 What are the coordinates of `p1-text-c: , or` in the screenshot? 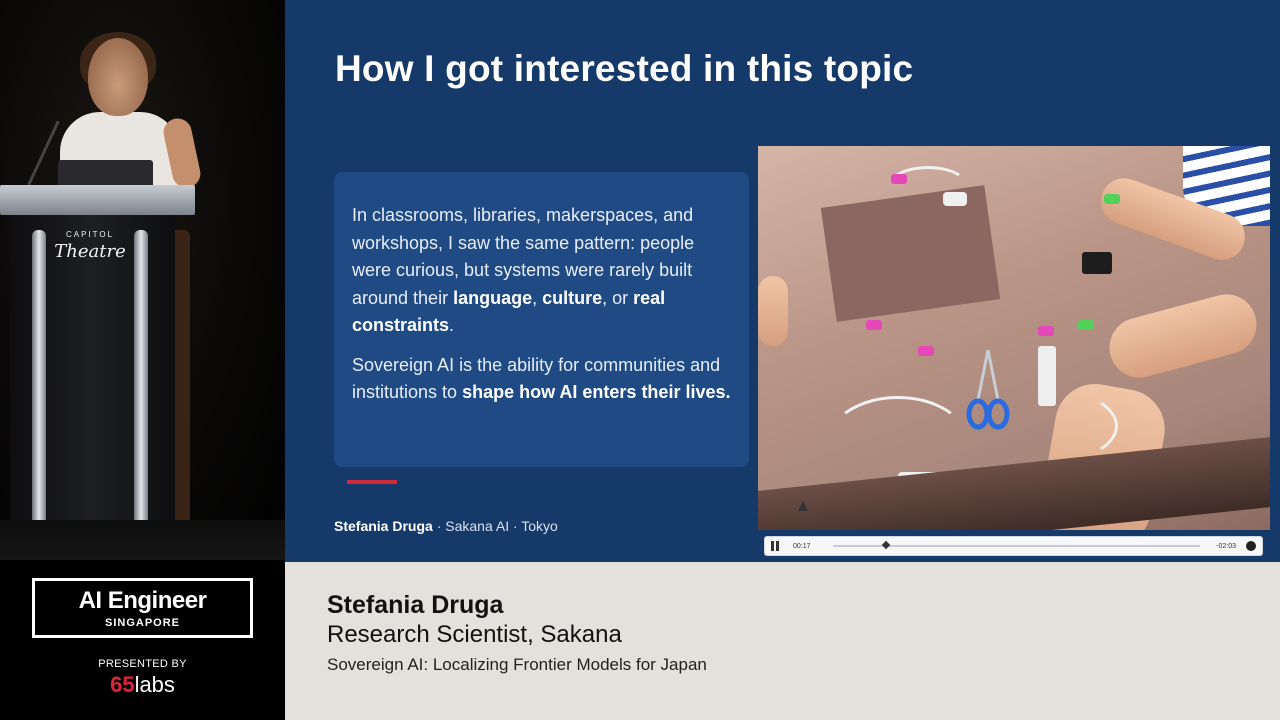 It's located at (618, 297).